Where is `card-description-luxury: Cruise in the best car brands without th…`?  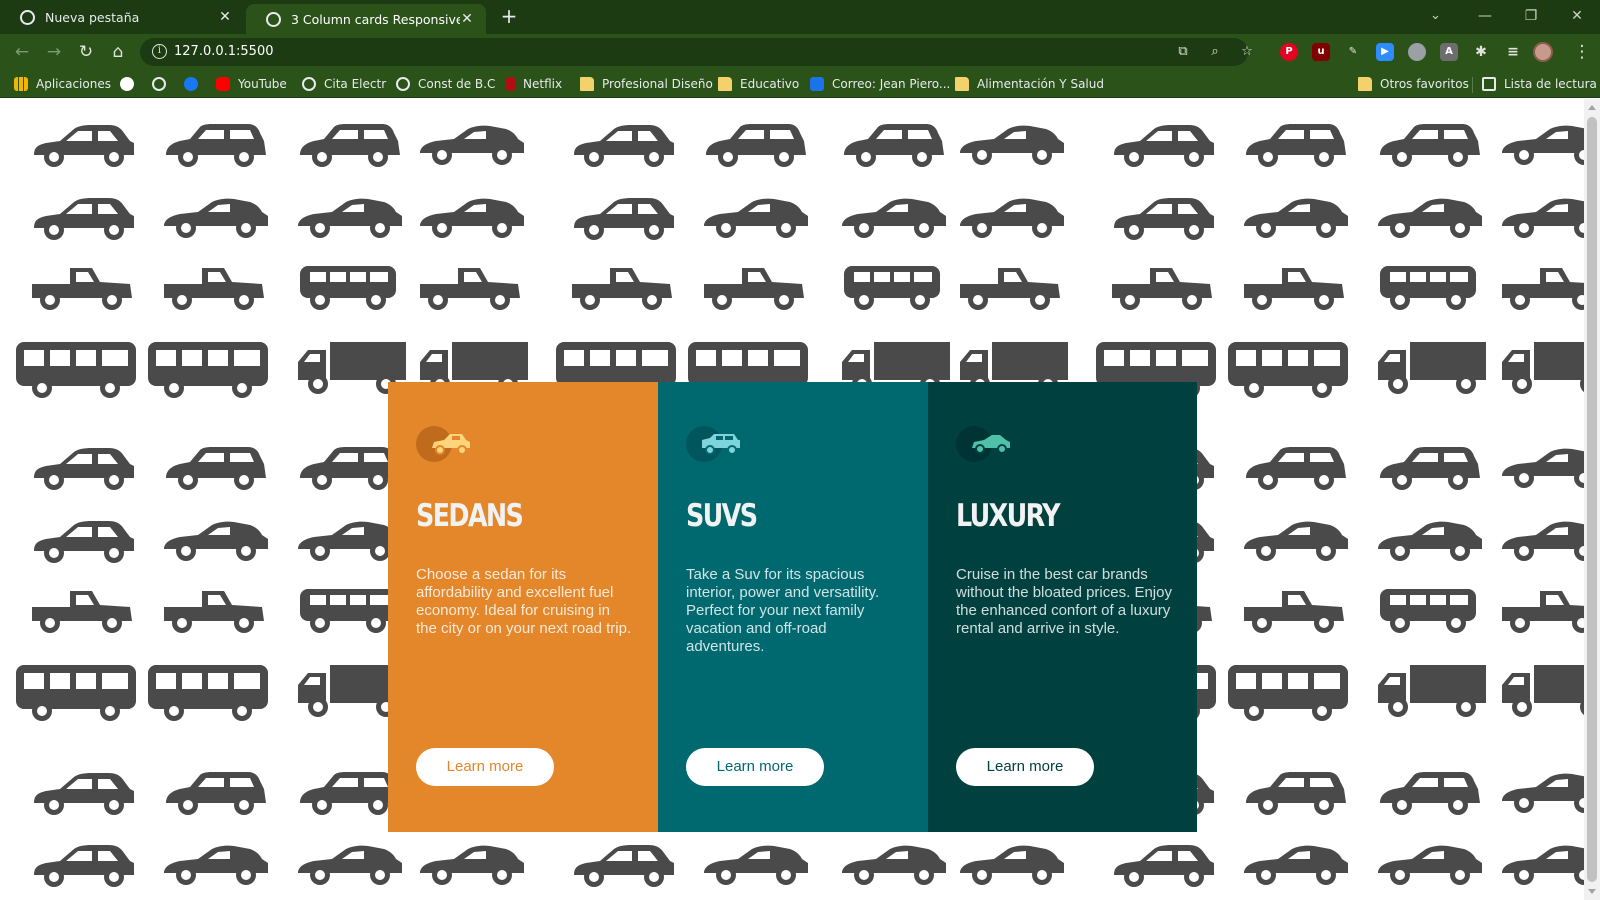
card-description-luxury: Cruise in the best car brands without th… is located at coordinates (1064, 601).